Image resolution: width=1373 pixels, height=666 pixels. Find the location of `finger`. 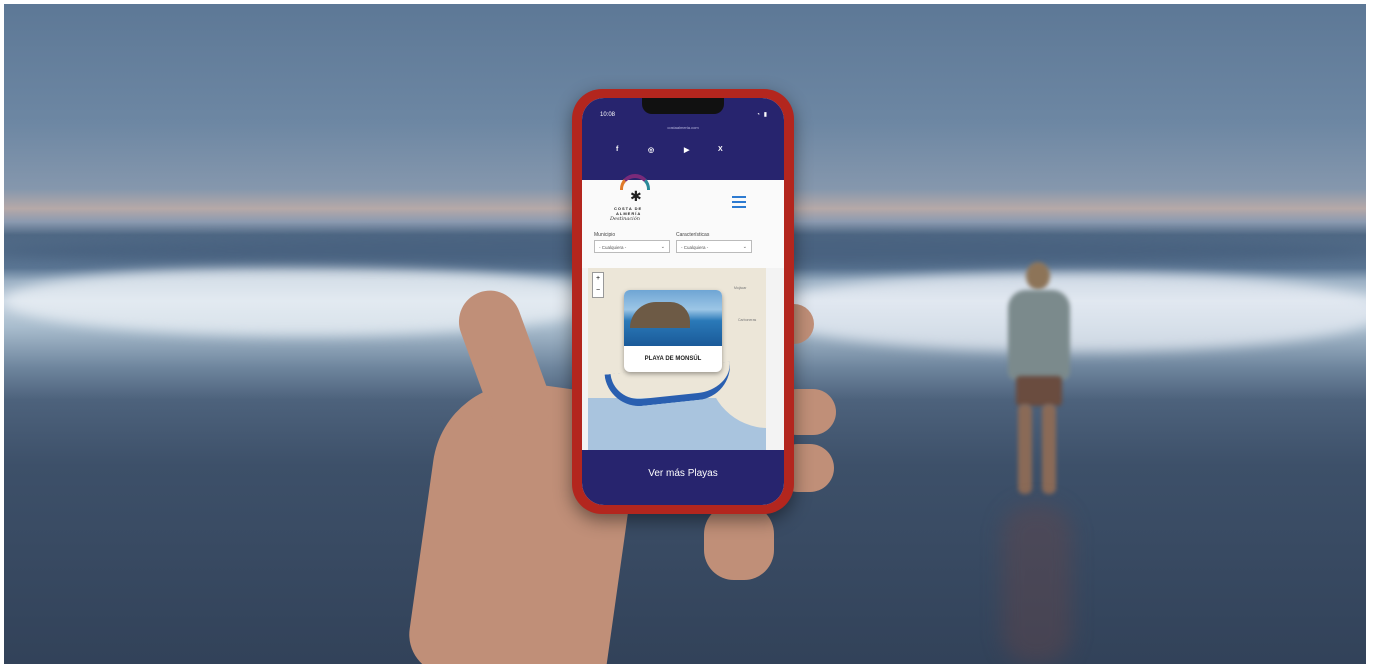

finger is located at coordinates (739, 542).